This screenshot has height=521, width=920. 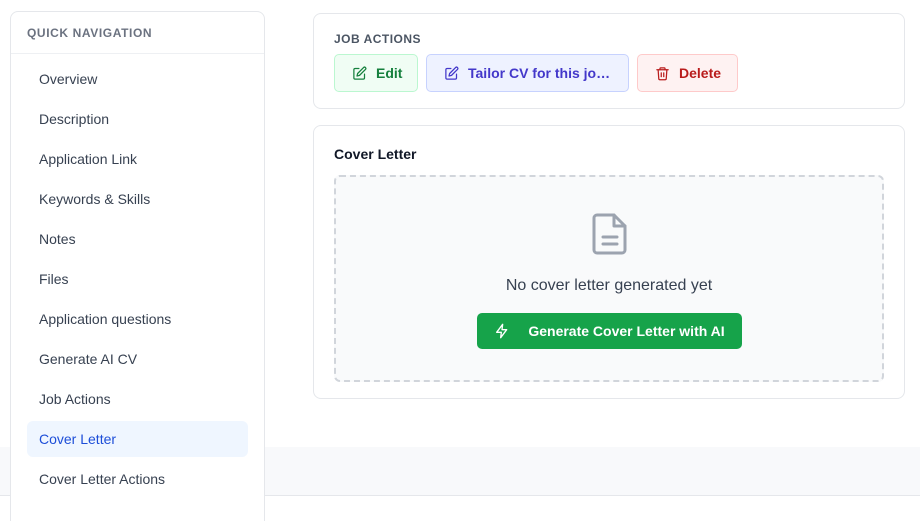 I want to click on trash-icon, so click(x=662, y=73).